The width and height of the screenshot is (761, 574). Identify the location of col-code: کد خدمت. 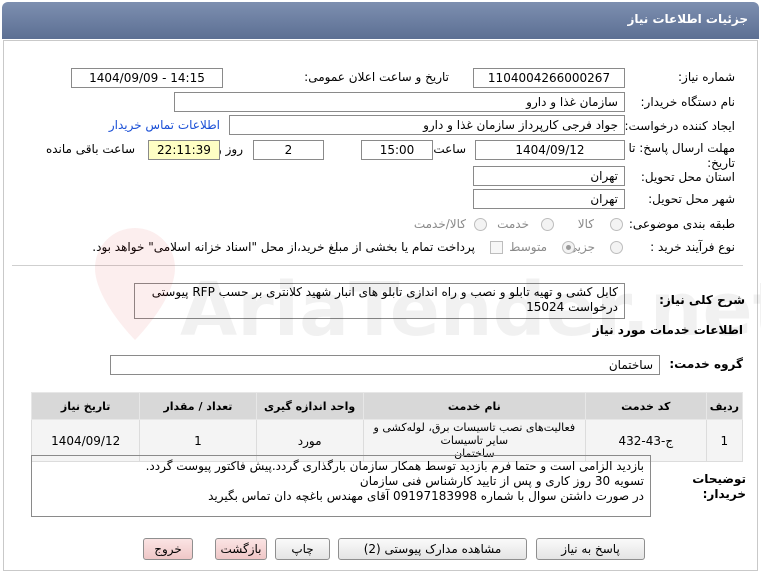
(645, 406).